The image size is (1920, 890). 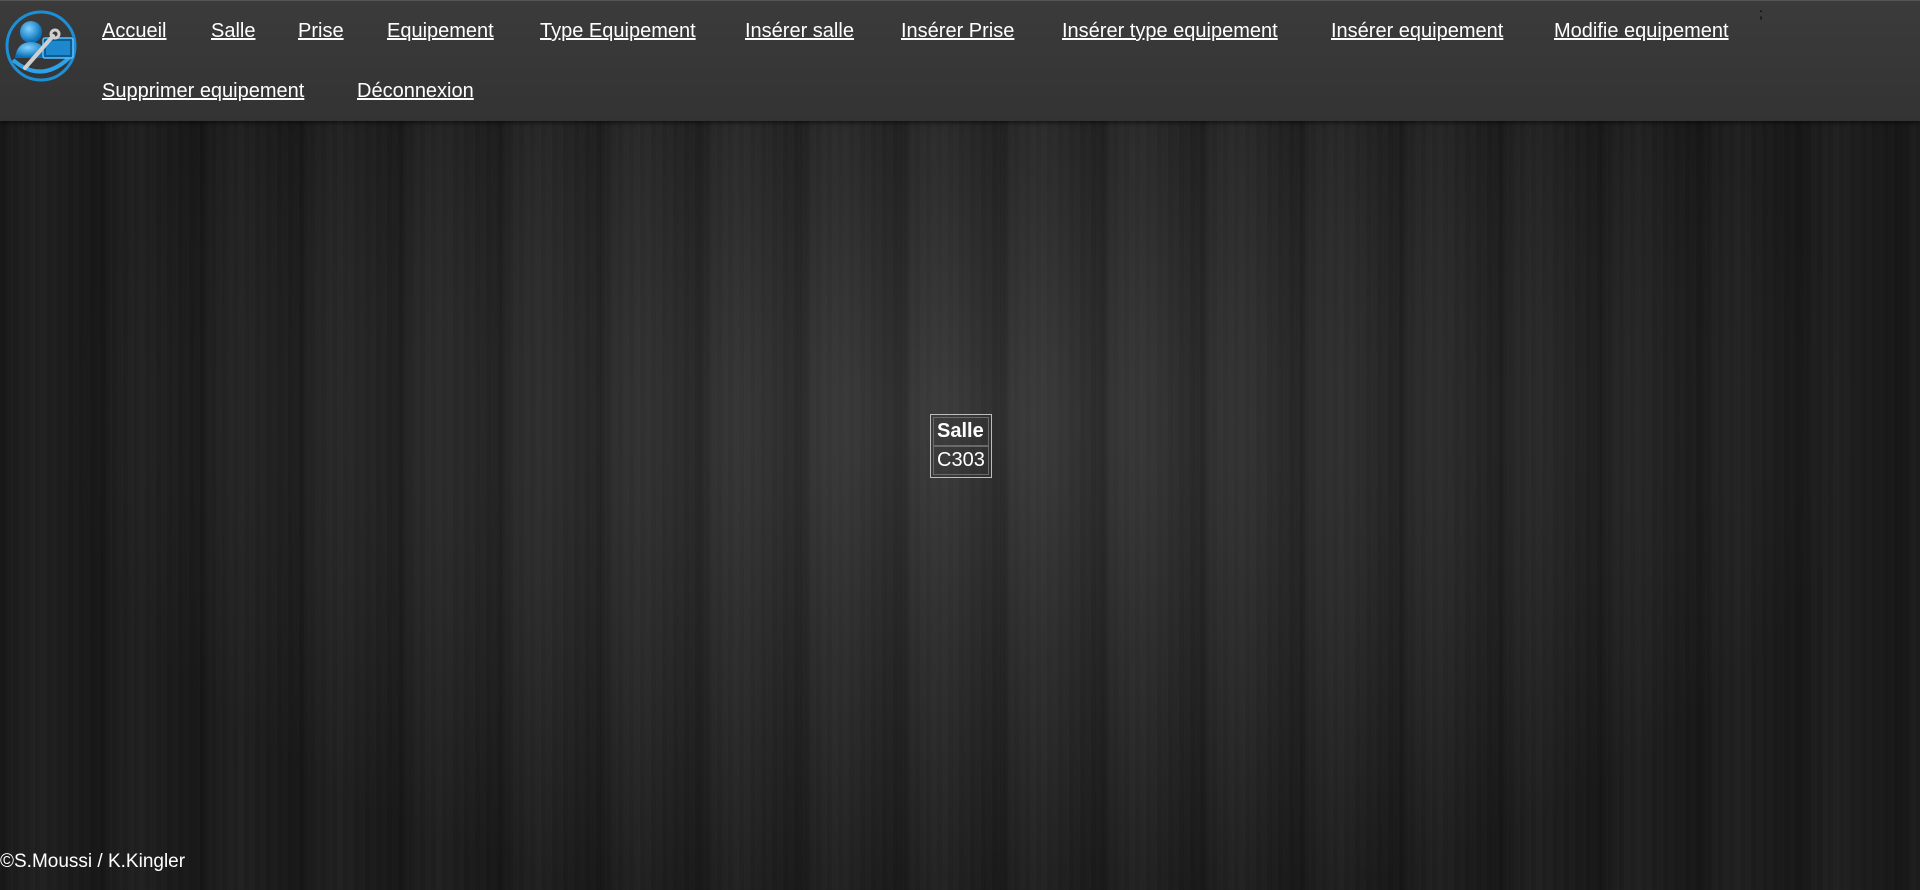 I want to click on nav-link-deconnexion: Déconnexion, so click(x=415, y=91).